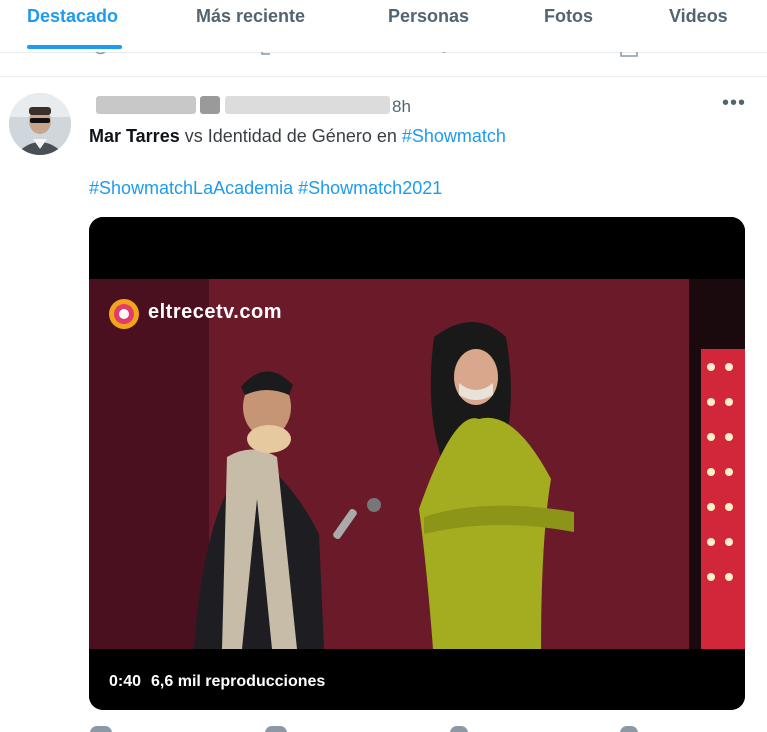  Describe the element at coordinates (134, 136) in the screenshot. I see `mentioned-name: Mar Tarres` at that location.